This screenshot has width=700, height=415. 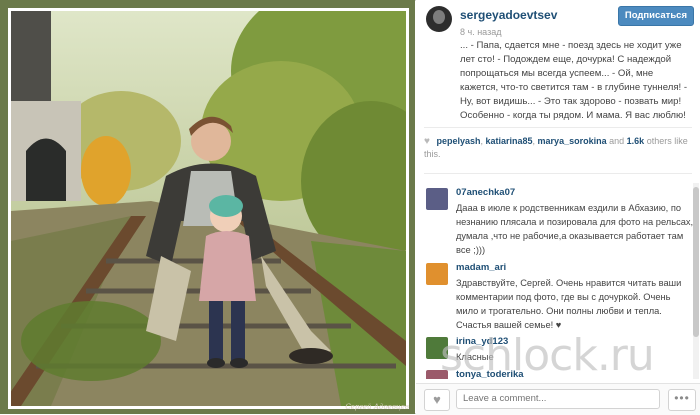 I want to click on likes-count: 1.6k, so click(x=636, y=141).